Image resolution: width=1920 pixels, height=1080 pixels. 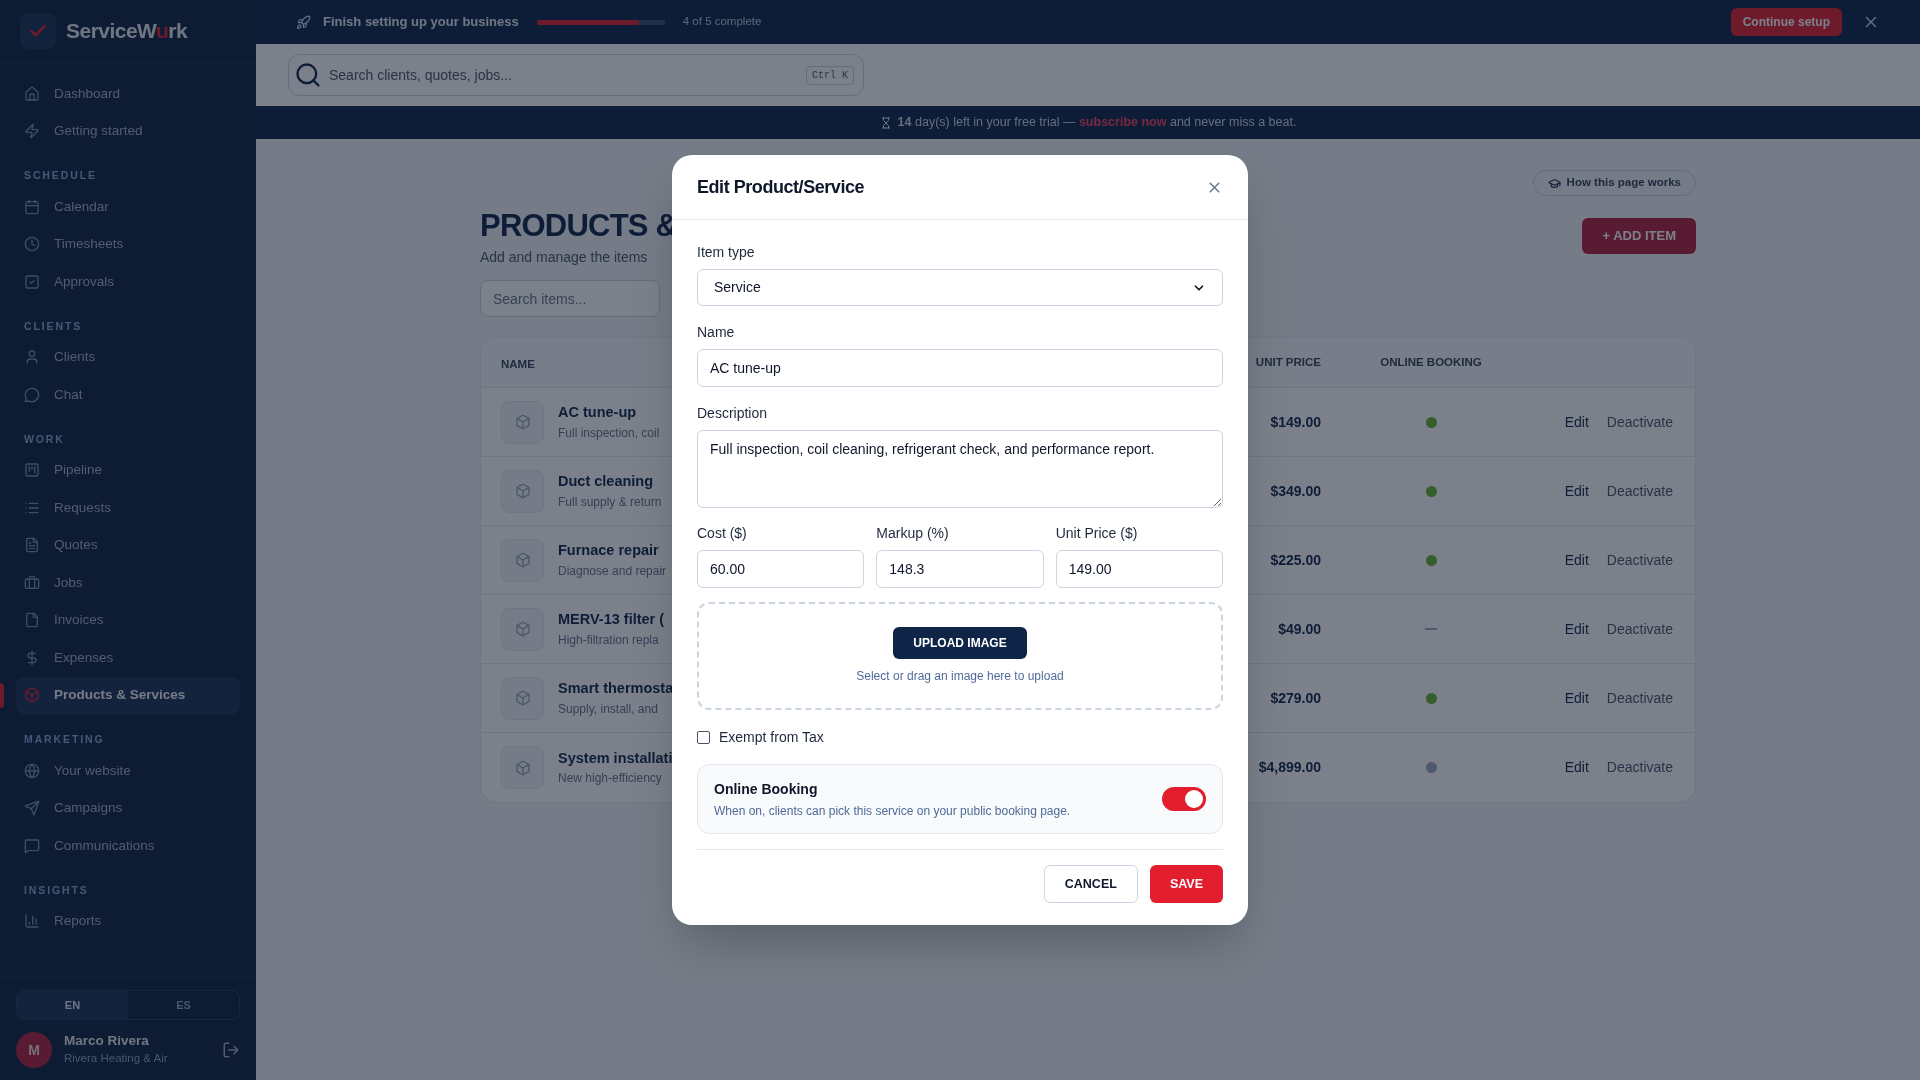 I want to click on unit-price: $49.00, so click(x=1299, y=629).